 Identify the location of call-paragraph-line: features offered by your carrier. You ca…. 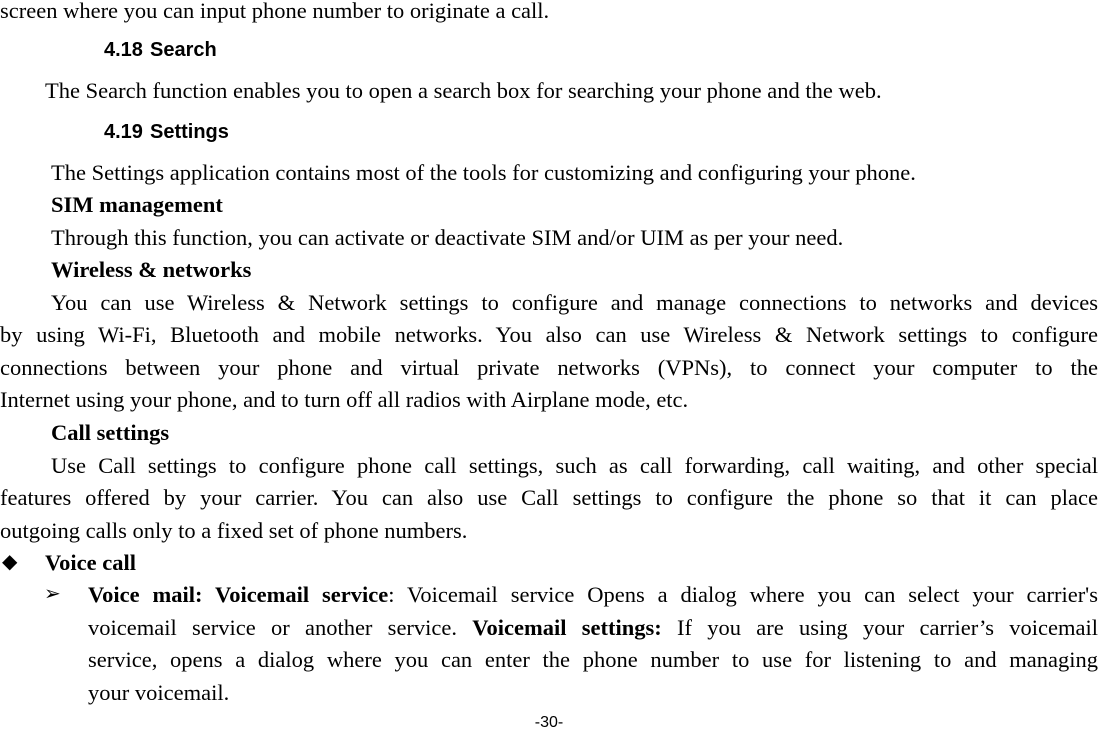
(549, 497).